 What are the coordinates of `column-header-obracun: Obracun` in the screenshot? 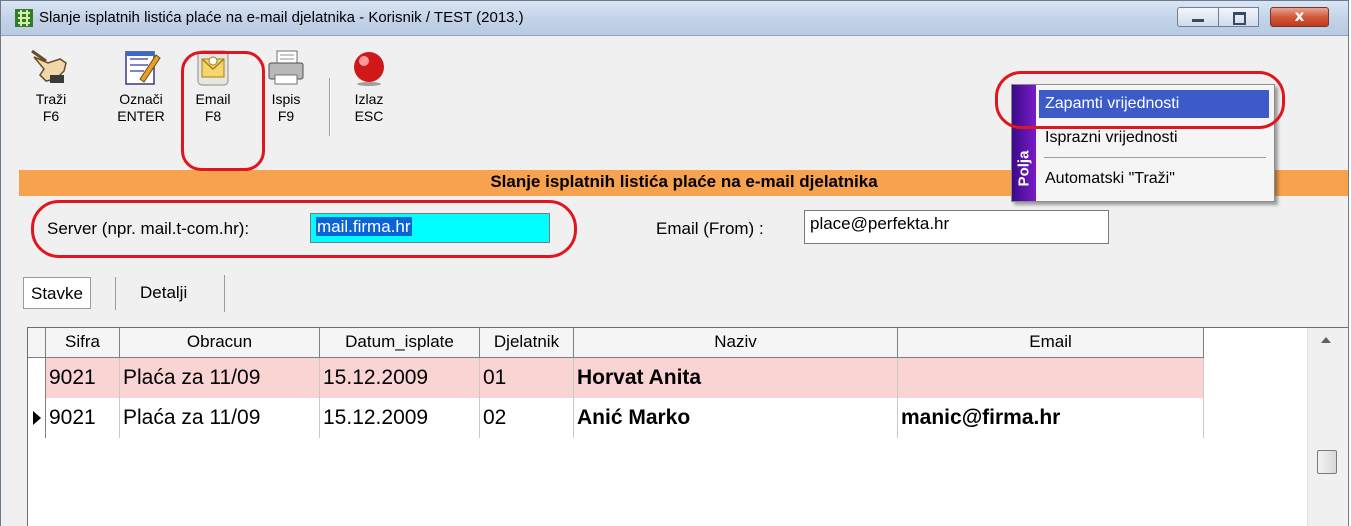 It's located at (220, 343).